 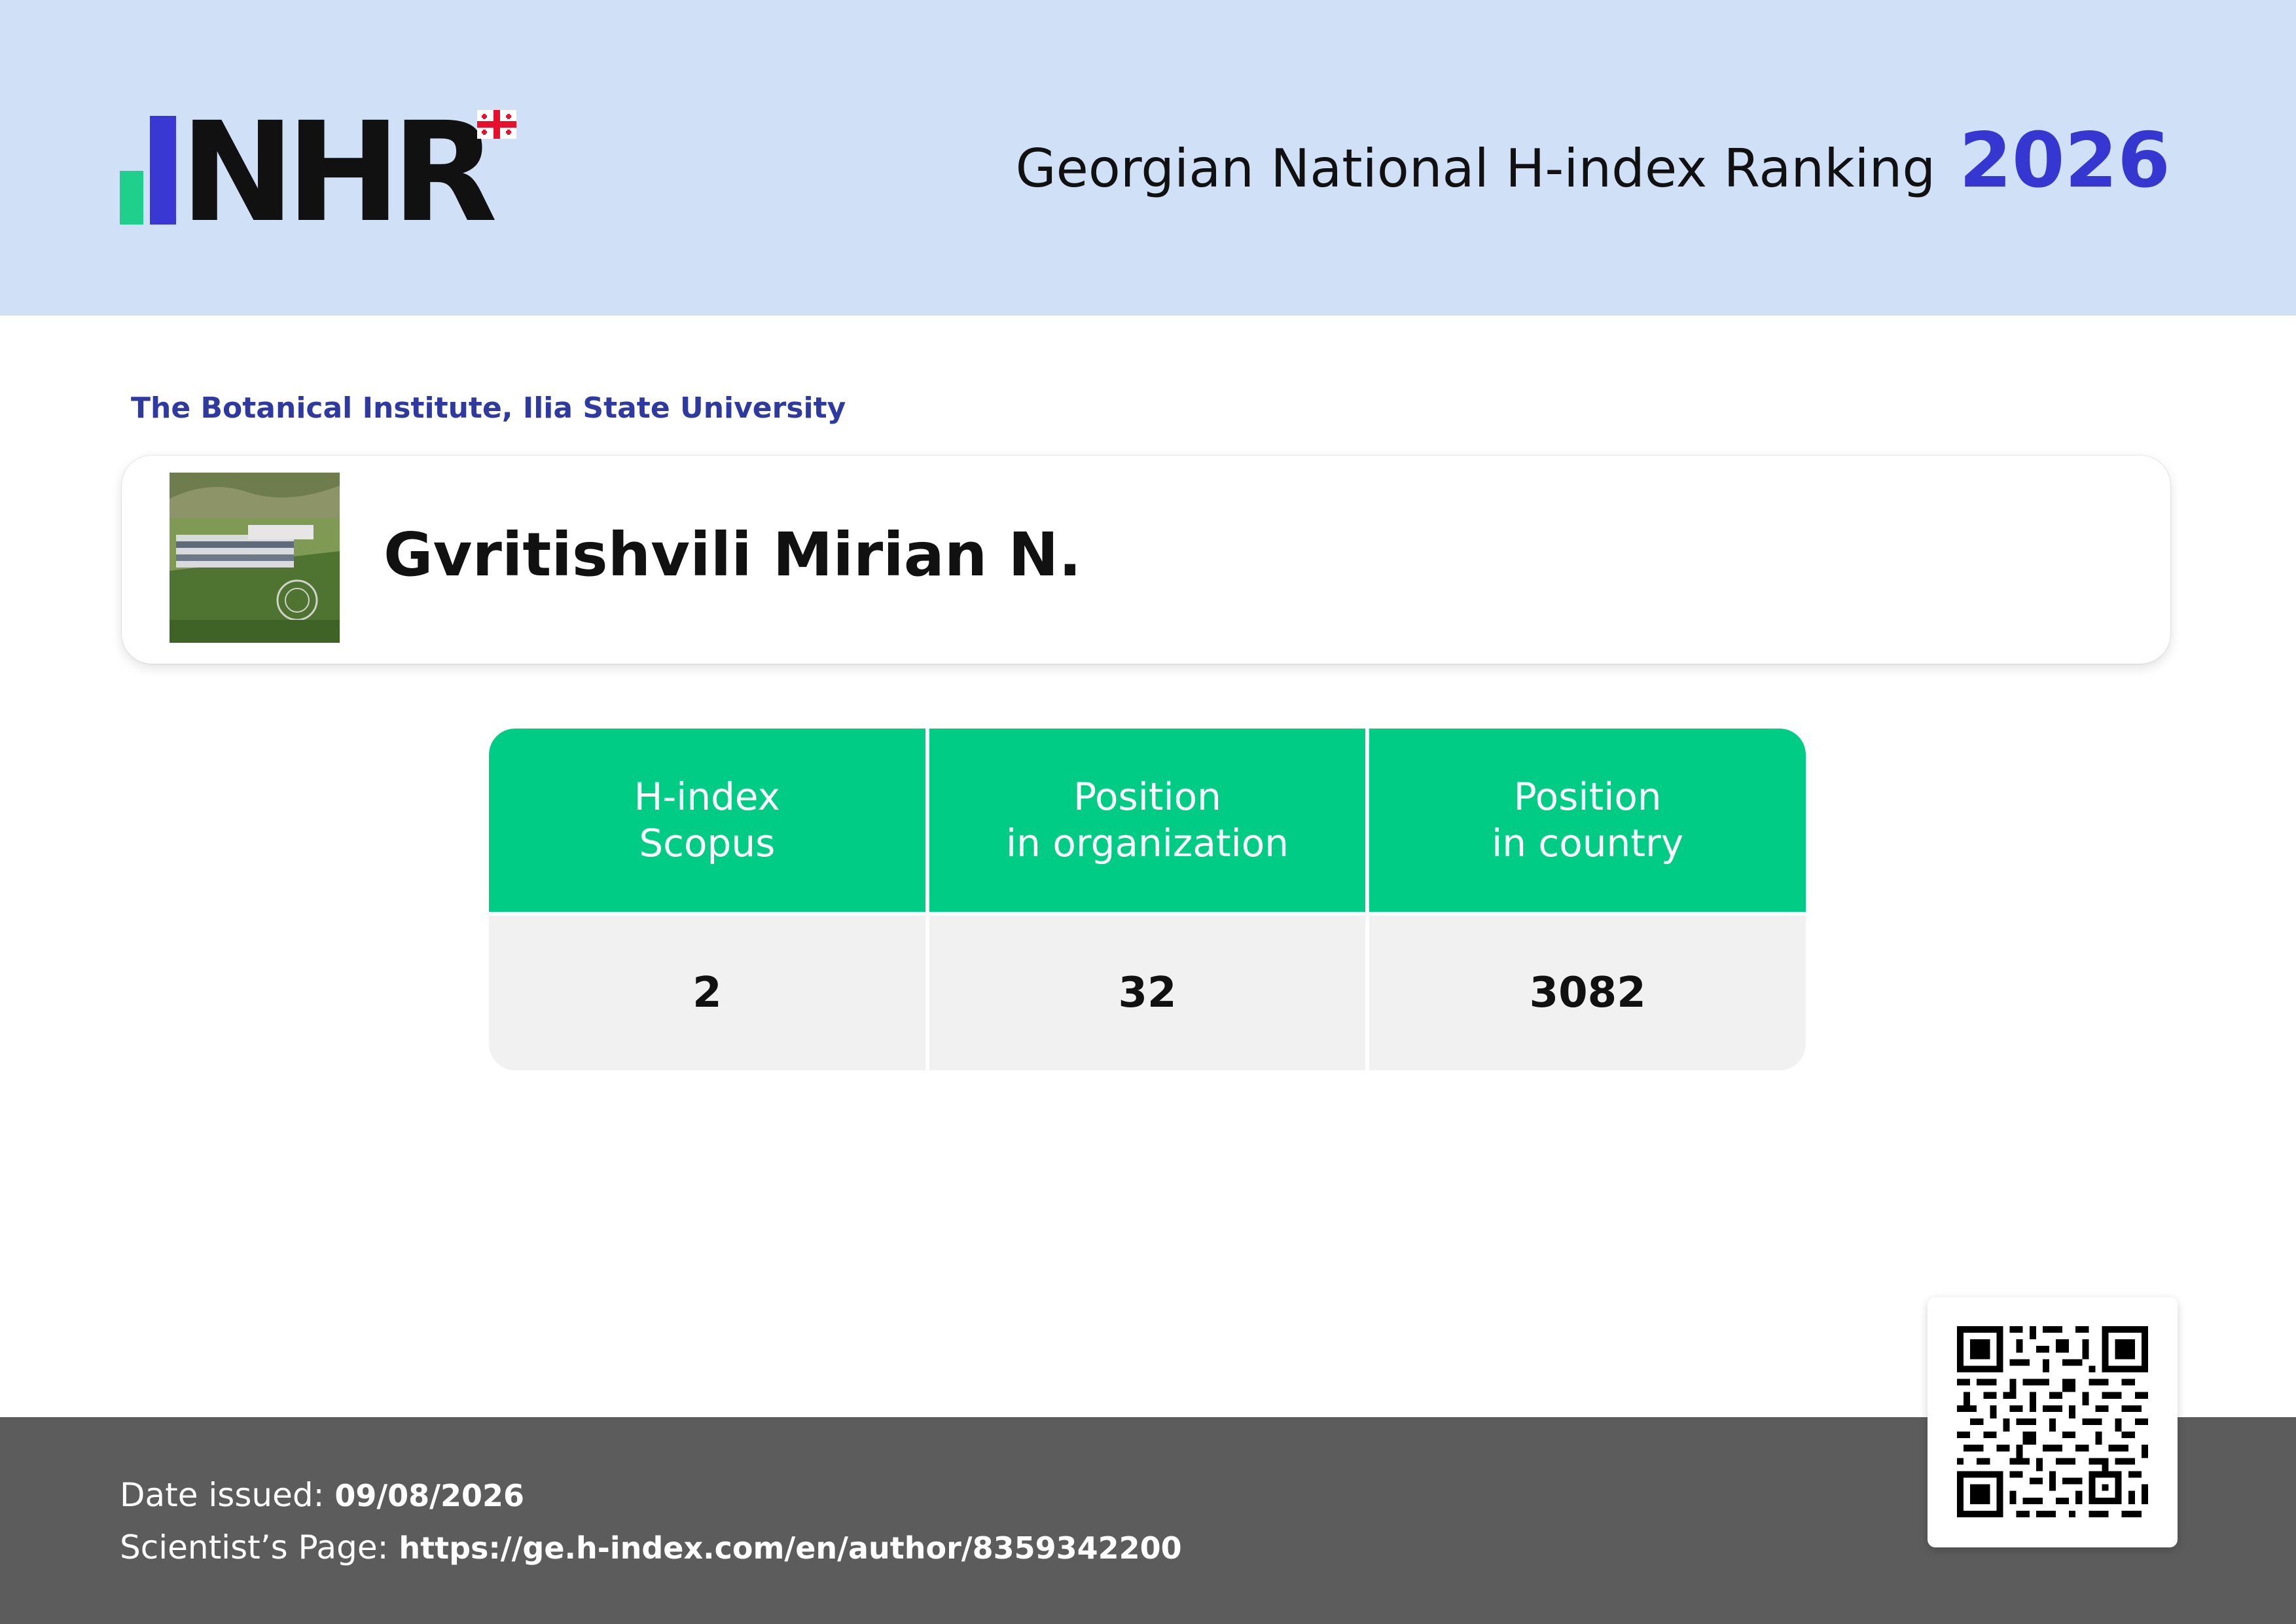 I want to click on country-position-value: 3082, so click(x=1587, y=993).